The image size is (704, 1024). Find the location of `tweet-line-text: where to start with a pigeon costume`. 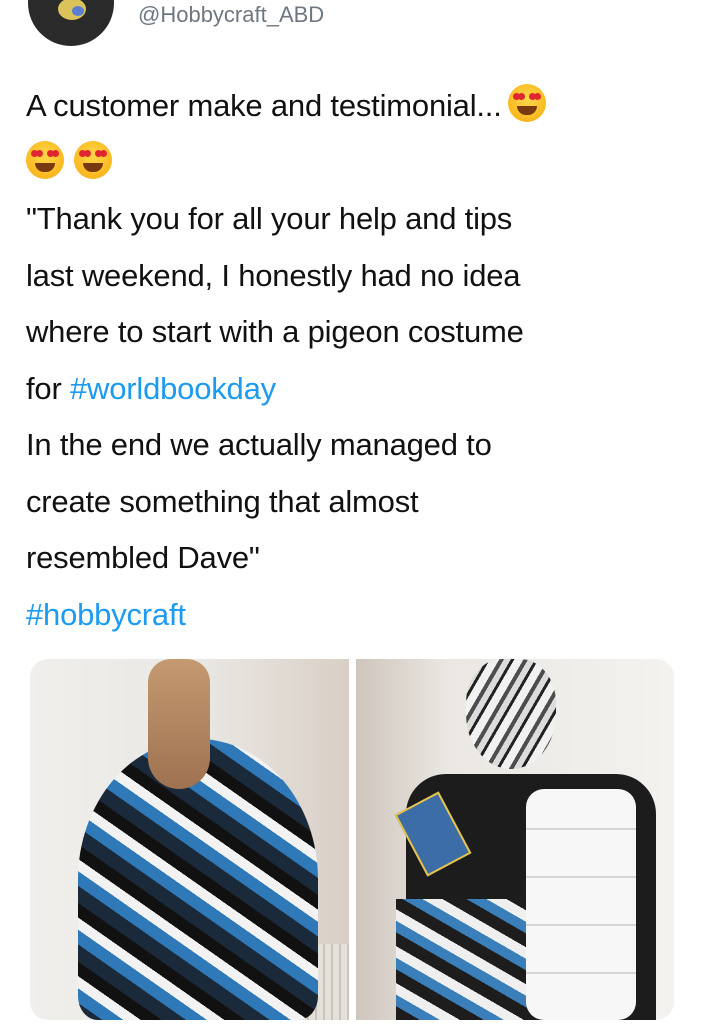

tweet-line-text: where to start with a pigeon costume is located at coordinates (275, 331).